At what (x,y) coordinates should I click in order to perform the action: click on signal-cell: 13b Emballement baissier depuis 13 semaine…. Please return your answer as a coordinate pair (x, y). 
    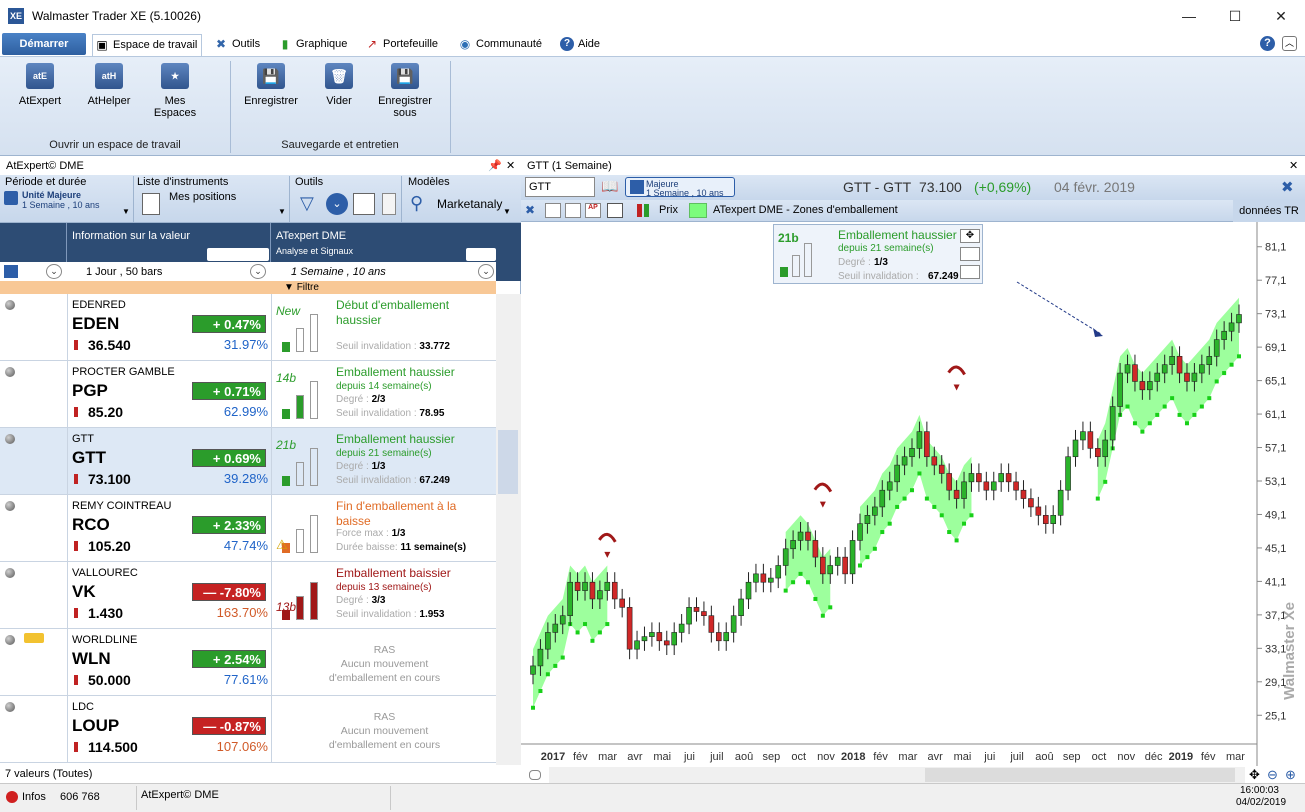
    Looking at the image, I should click on (383, 595).